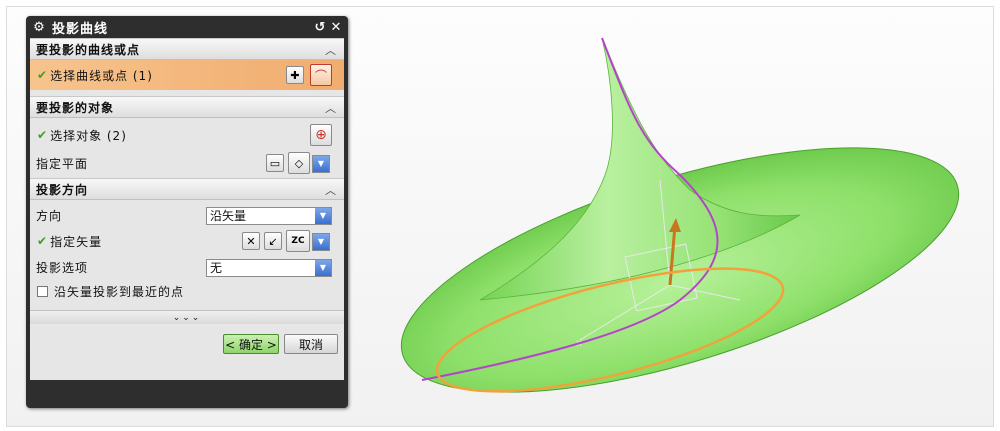  What do you see at coordinates (321, 75) in the screenshot?
I see `curve-select-icon: ⌒` at bounding box center [321, 75].